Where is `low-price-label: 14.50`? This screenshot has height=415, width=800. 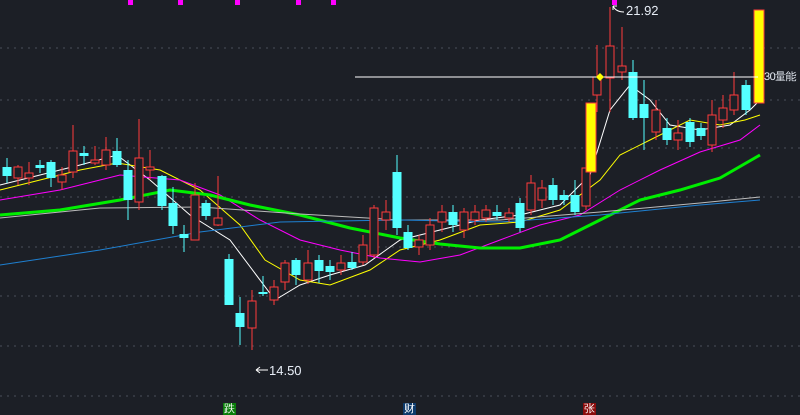
low-price-label: 14.50 is located at coordinates (285, 371).